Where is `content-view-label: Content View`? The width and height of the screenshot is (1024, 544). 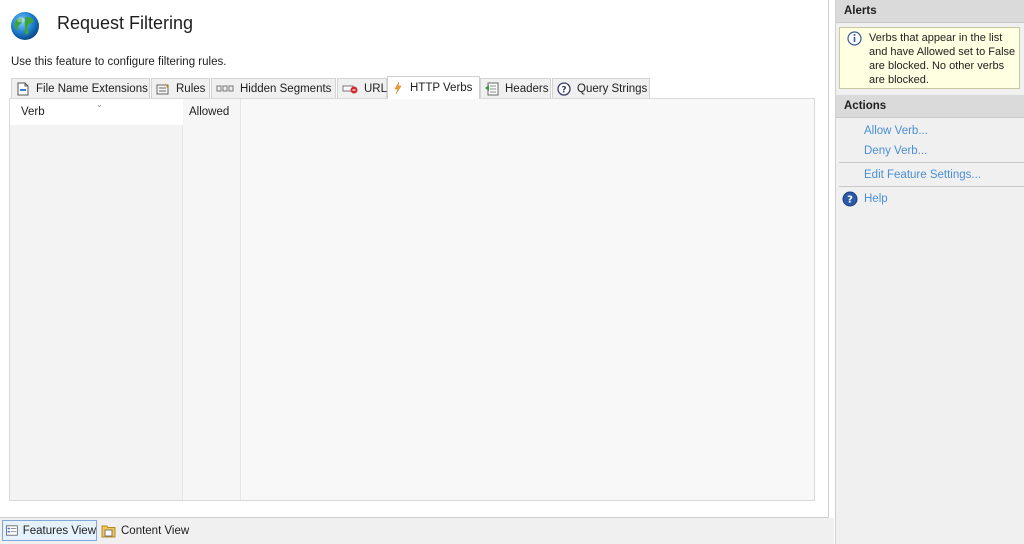 content-view-label: Content View is located at coordinates (155, 530).